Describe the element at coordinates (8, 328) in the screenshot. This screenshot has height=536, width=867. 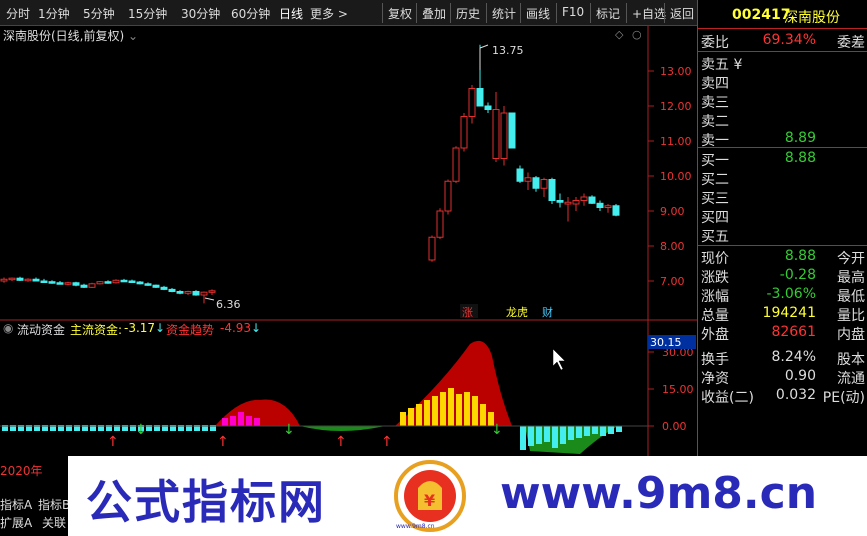
I see `indicator-settings-icon: ◉` at that location.